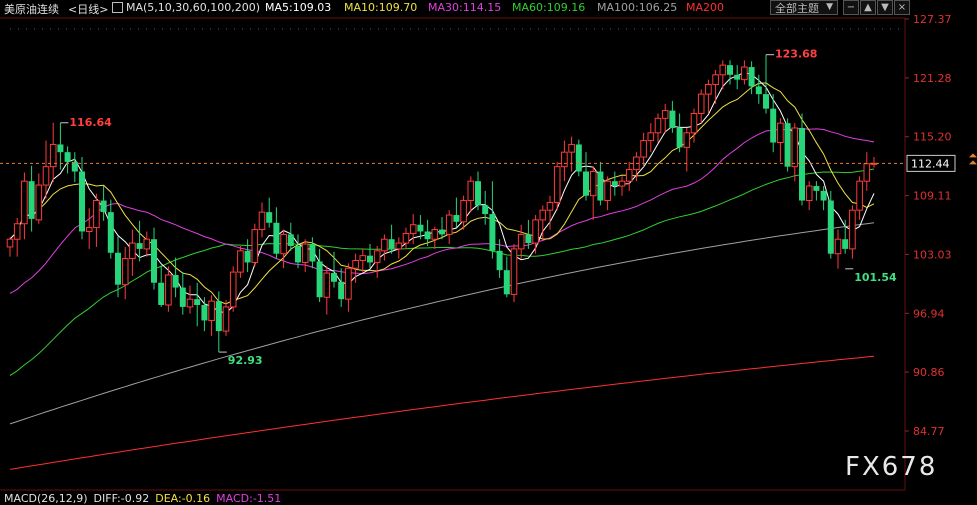 The image size is (977, 505). I want to click on y-tick-label: 96.94, so click(929, 313).